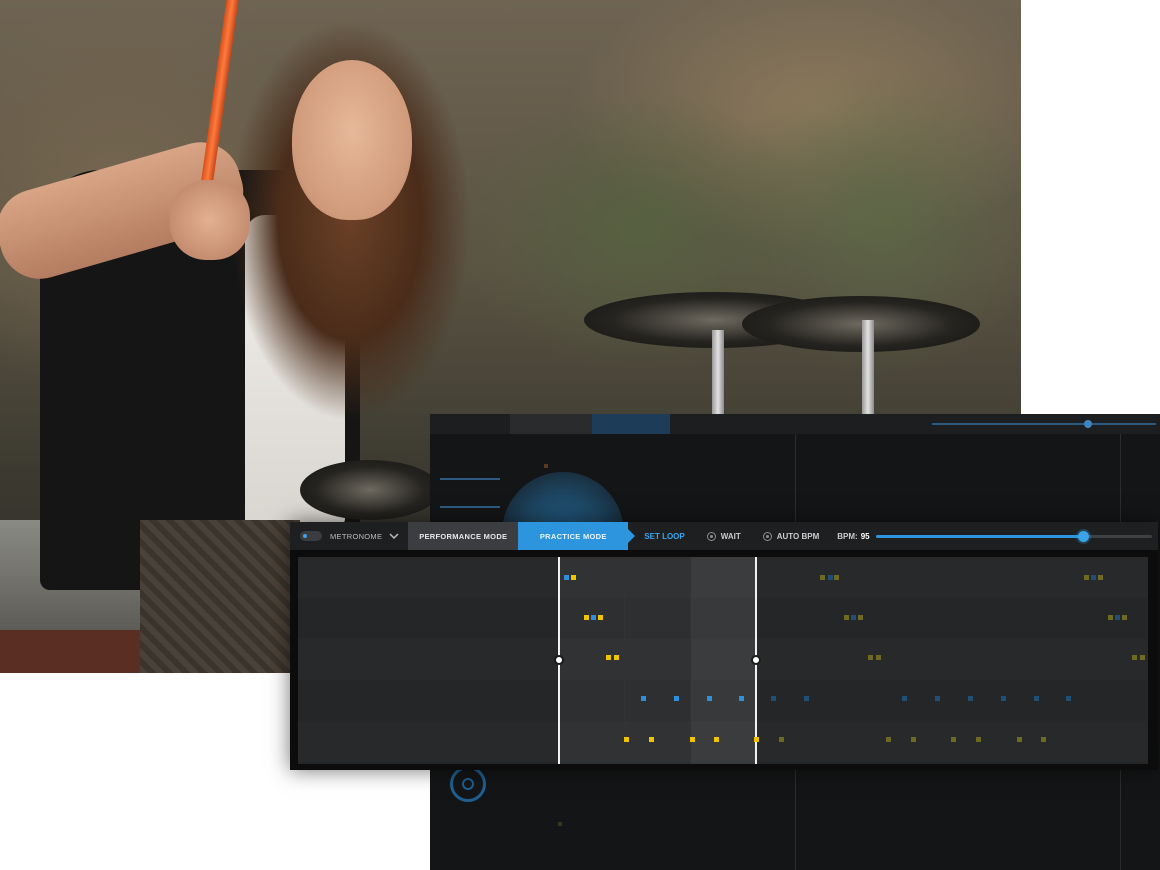 This screenshot has width=1160, height=870. Describe the element at coordinates (70, 651) in the screenshot. I see `photo-floor-rug` at that location.